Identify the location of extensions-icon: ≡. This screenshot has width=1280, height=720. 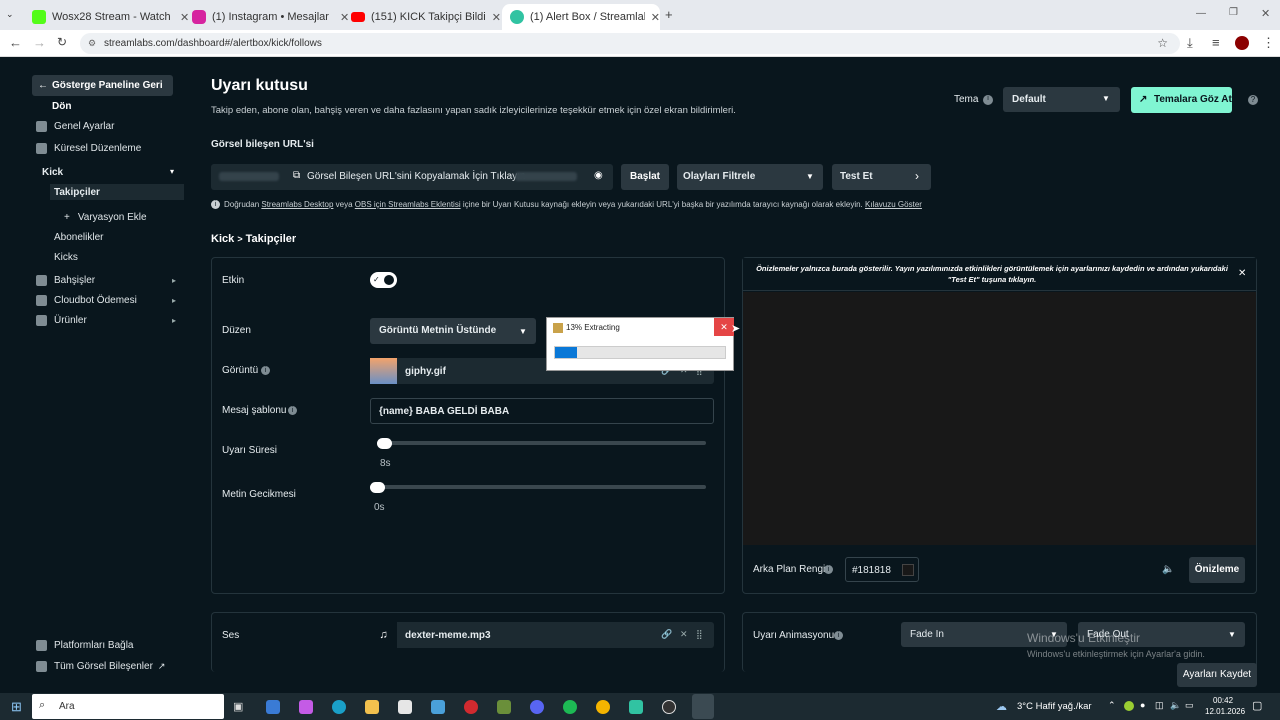
(1216, 42).